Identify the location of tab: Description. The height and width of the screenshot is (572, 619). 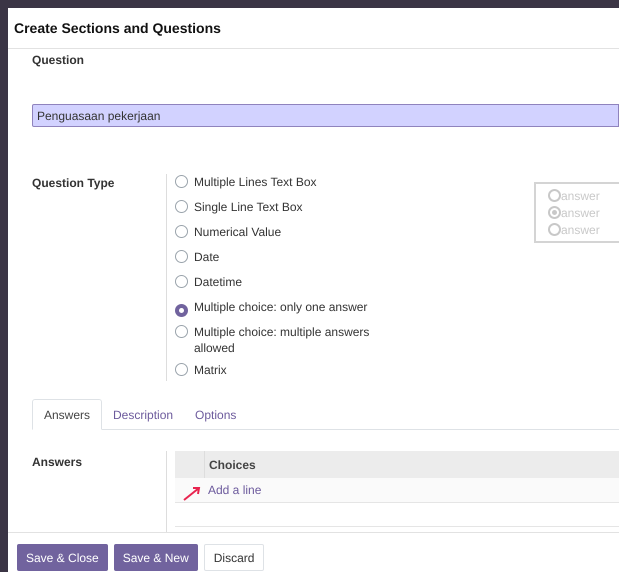
(143, 414).